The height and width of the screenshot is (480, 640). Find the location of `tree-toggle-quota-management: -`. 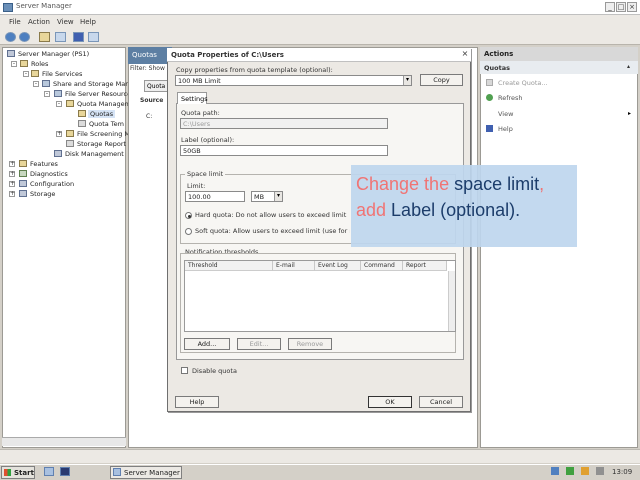

tree-toggle-quota-management: - is located at coordinates (59, 104).